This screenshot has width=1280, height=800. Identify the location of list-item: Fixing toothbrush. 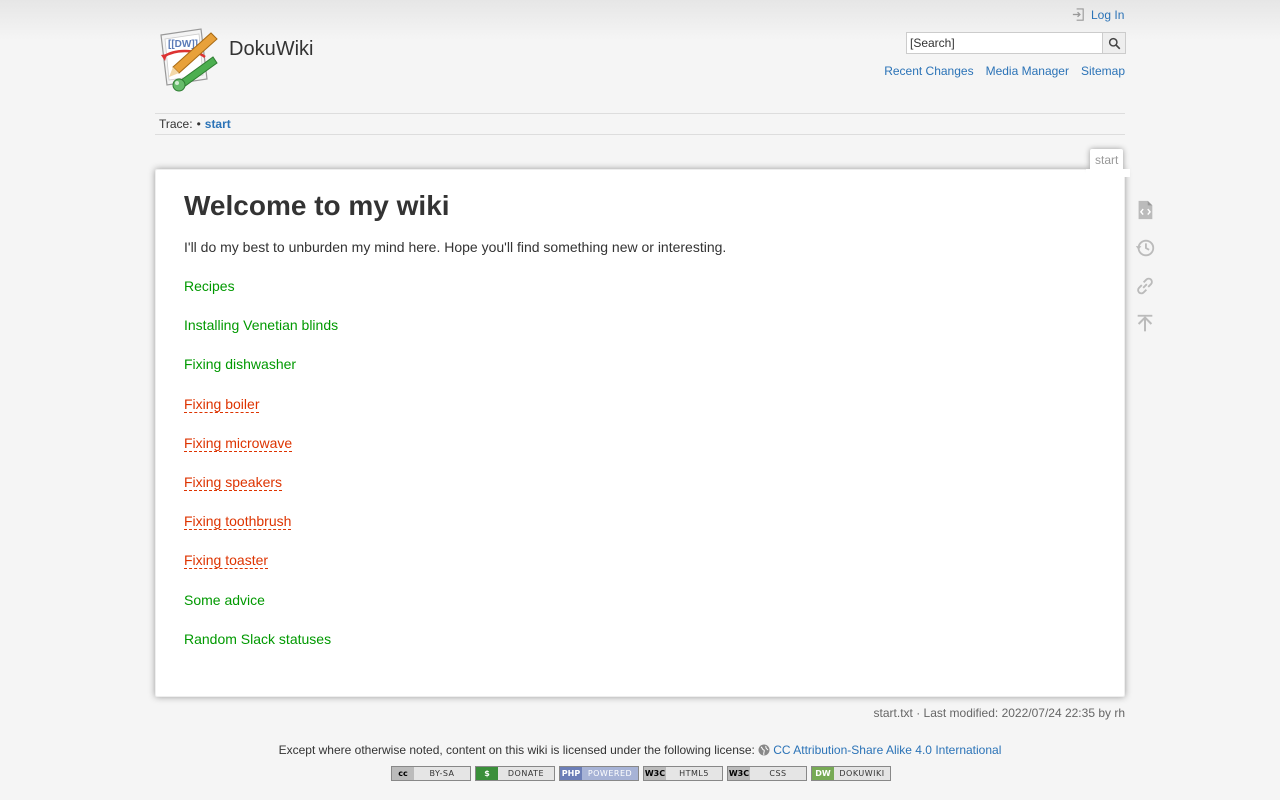
(261, 532).